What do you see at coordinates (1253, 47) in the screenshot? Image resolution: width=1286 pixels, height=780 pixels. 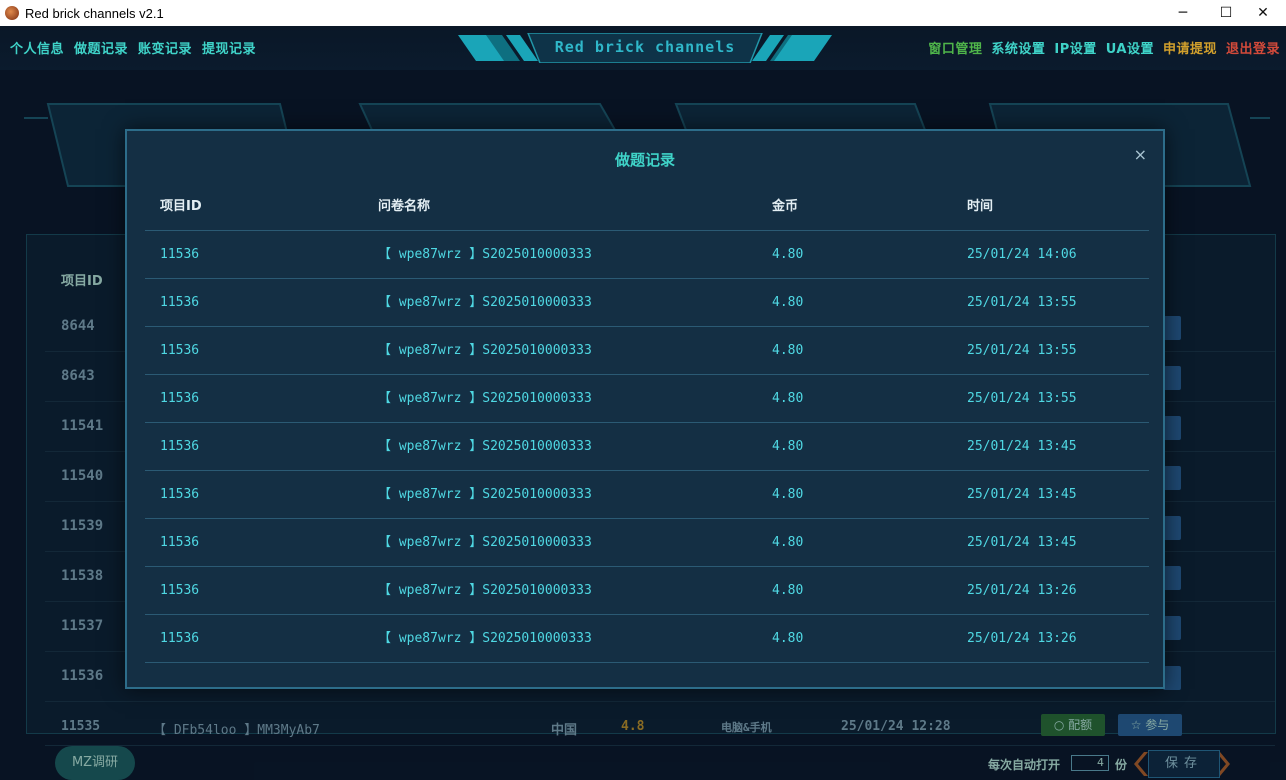 I see `nav-logout: 退出登录` at bounding box center [1253, 47].